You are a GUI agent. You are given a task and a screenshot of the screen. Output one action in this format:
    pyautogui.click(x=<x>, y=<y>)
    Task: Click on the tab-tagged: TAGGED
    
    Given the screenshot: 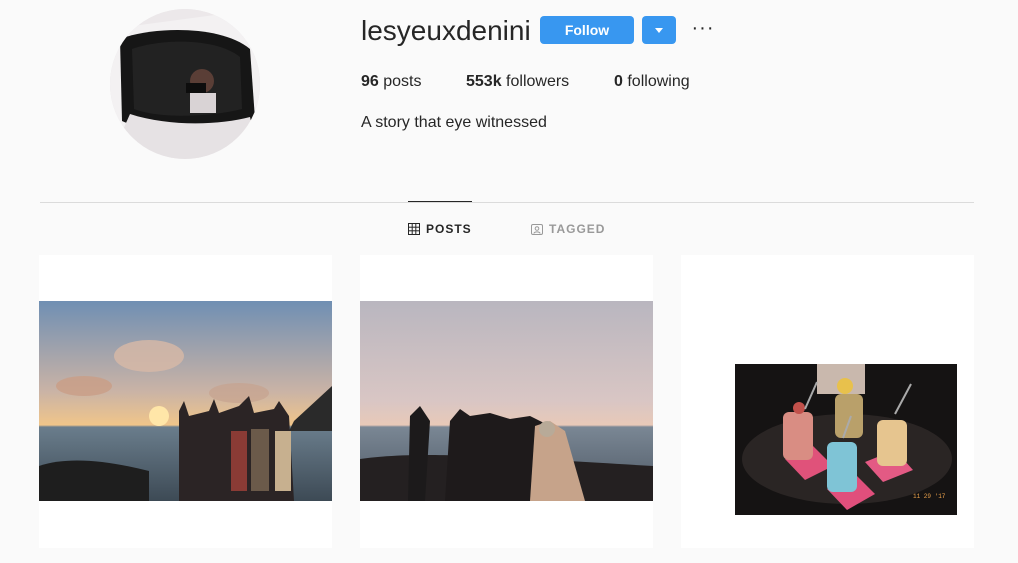 What is the action you would take?
    pyautogui.click(x=568, y=229)
    